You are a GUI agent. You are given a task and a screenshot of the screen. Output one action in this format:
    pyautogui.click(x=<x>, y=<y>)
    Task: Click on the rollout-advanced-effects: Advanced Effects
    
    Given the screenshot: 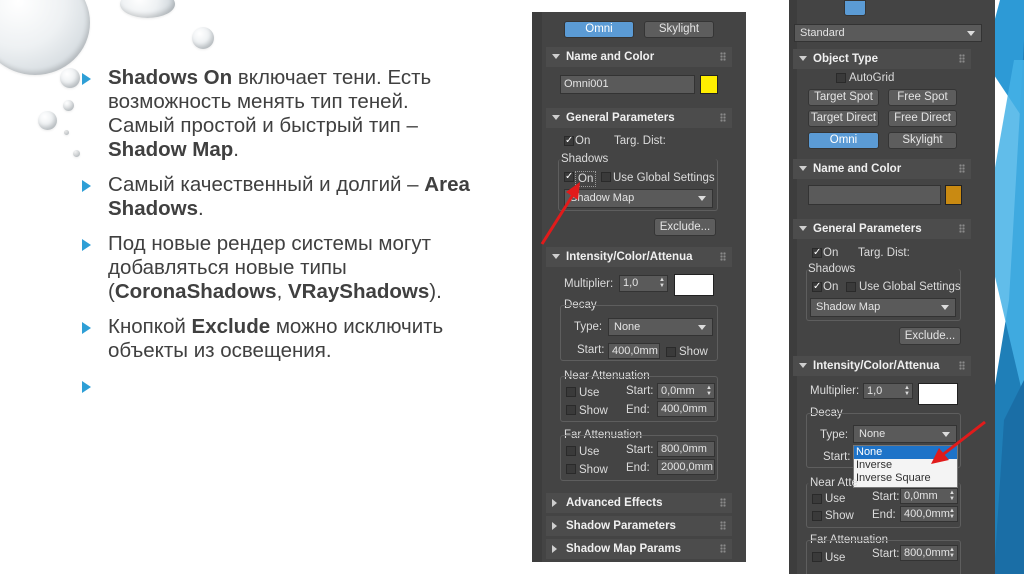 What is the action you would take?
    pyautogui.click(x=639, y=503)
    